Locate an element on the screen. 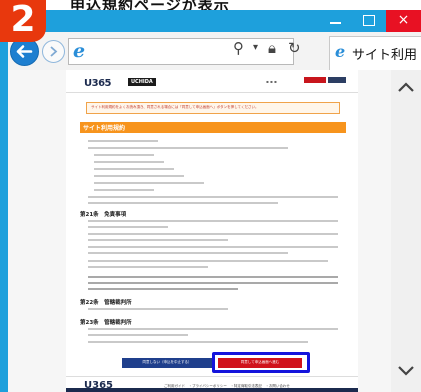 This screenshot has width=421, height=392. tab-title: サイト利用 is located at coordinates (385, 55).